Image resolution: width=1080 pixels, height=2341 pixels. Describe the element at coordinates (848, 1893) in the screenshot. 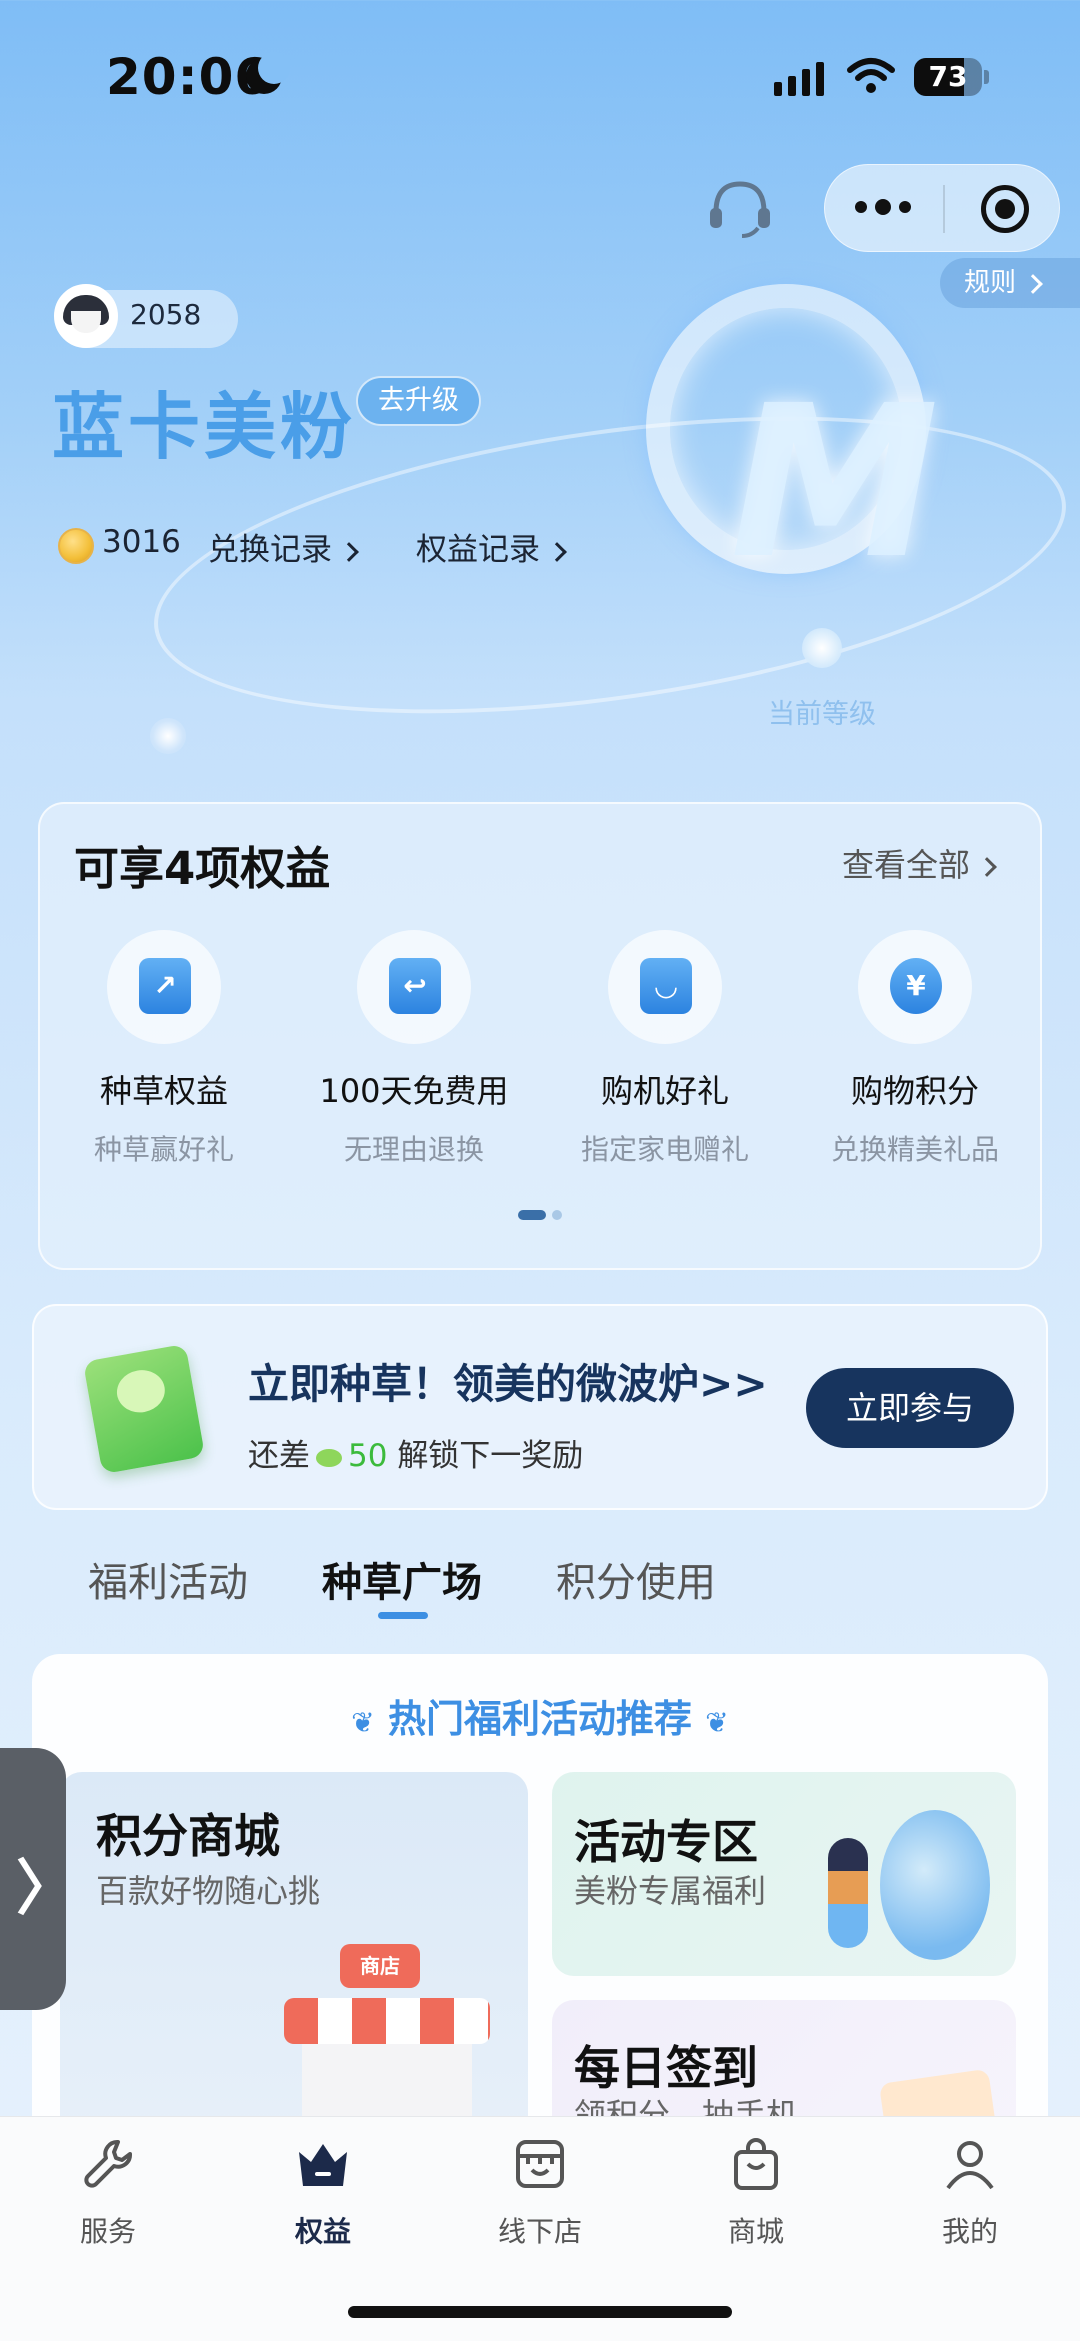

I see `running-girl-illustration` at that location.